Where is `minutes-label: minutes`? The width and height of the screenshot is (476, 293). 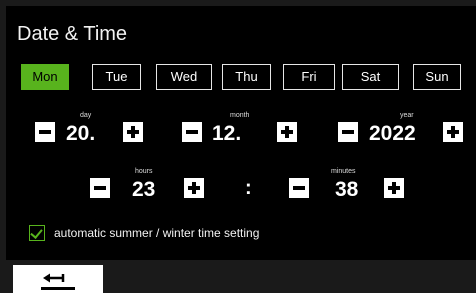 minutes-label: minutes is located at coordinates (343, 171).